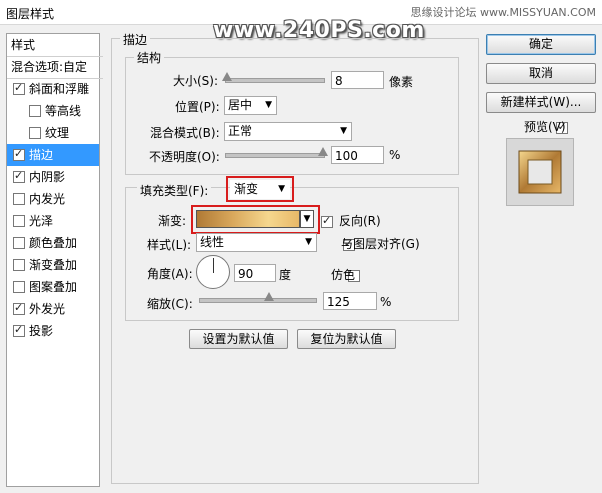 The image size is (602, 493). I want to click on sidebar-item-label: 描边, so click(41, 155).